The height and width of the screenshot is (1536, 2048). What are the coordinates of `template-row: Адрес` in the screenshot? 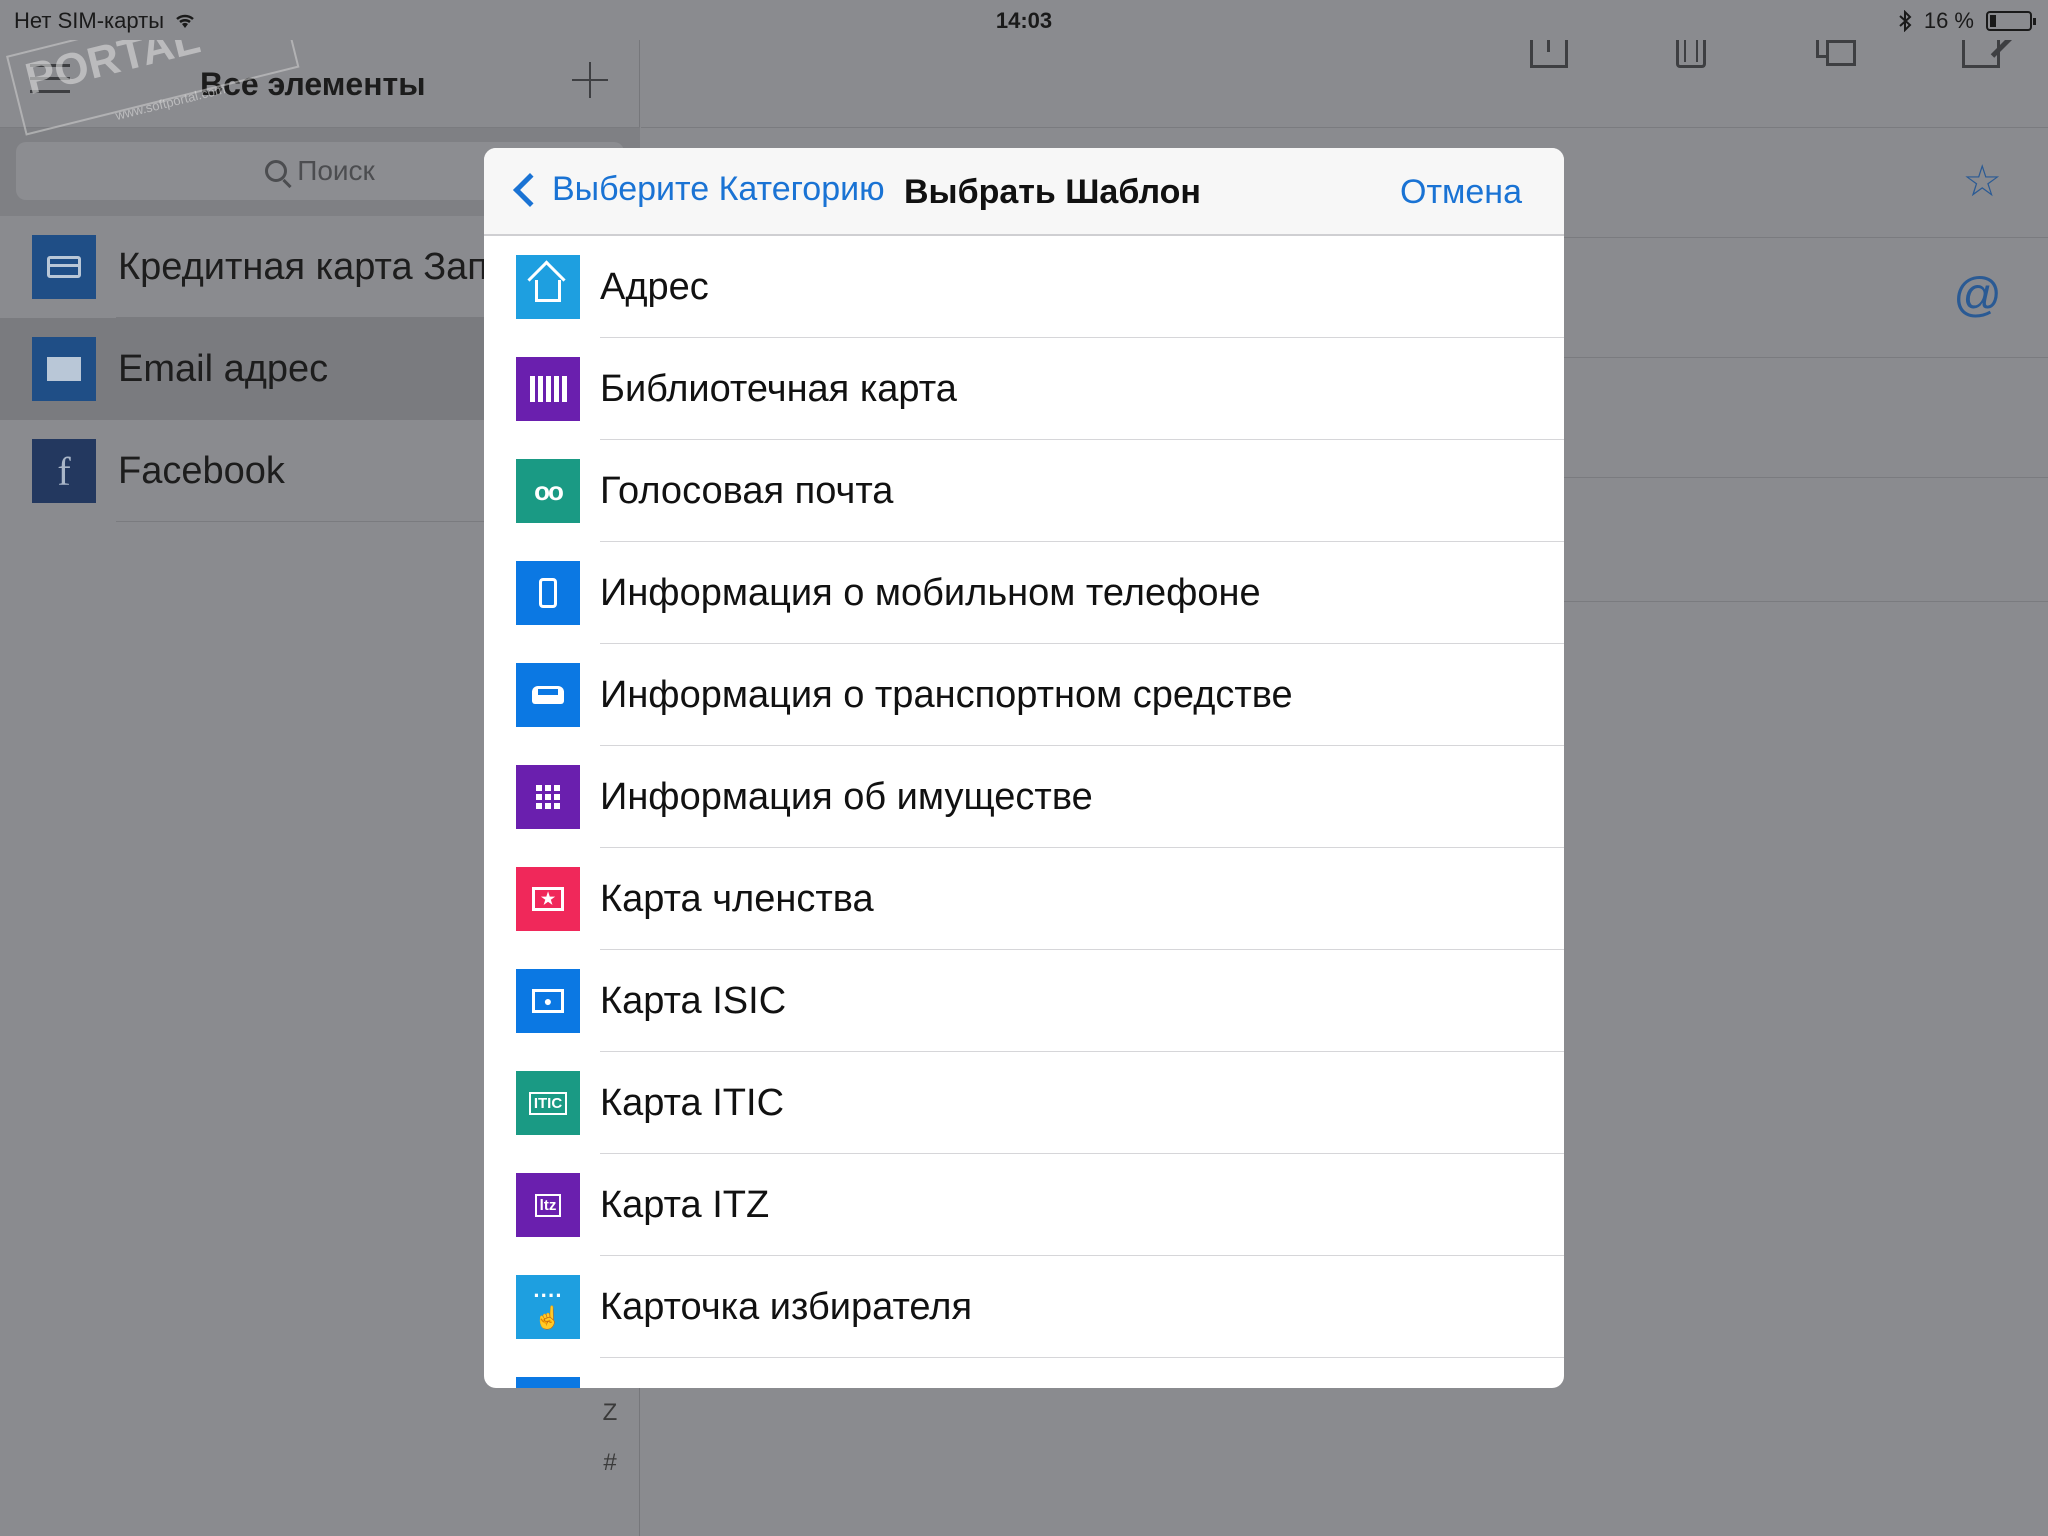 It's located at (1024, 287).